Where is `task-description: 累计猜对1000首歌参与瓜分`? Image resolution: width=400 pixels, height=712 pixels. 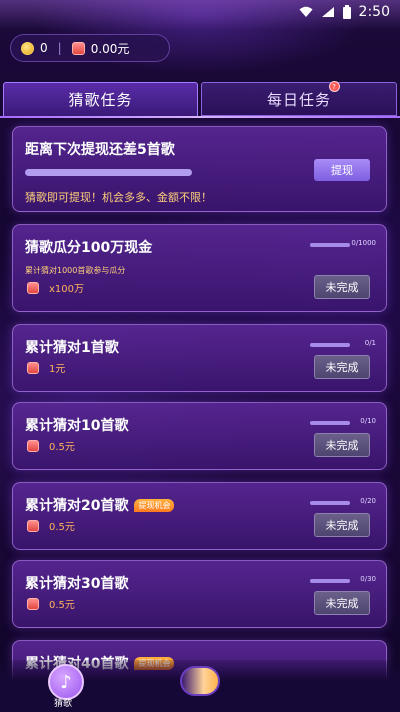
task-description: 累计猜对1000首歌参与瓜分 is located at coordinates (75, 270).